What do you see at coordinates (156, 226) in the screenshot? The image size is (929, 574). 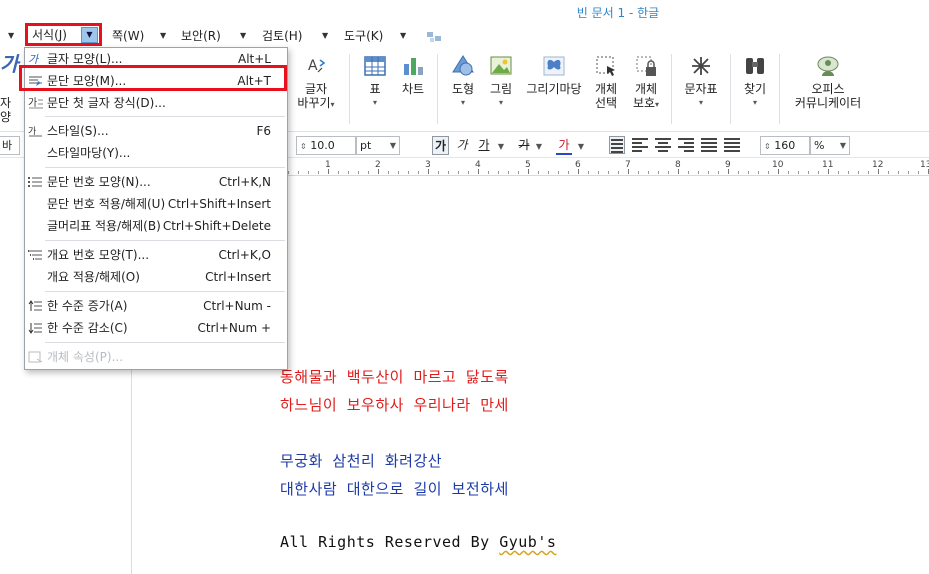 I see `menu-bullet-toggle: 글머리표 적용/해제(B) Ctrl+Shift+Delete` at bounding box center [156, 226].